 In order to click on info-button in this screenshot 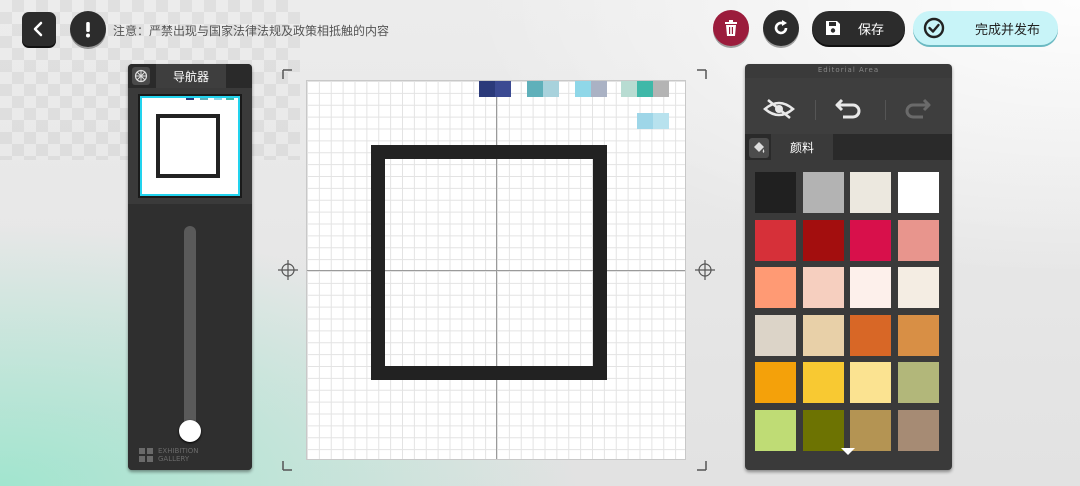, I will do `click(88, 29)`.